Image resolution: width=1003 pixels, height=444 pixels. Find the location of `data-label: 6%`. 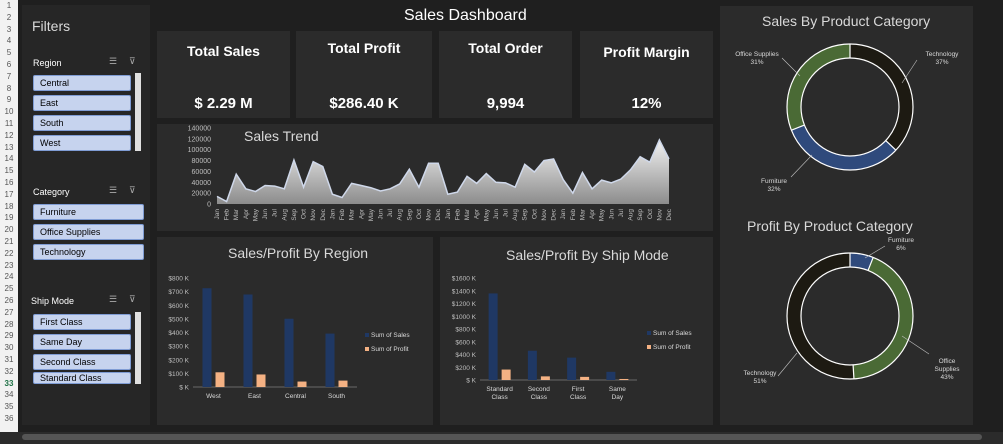

data-label: 6% is located at coordinates (901, 248).